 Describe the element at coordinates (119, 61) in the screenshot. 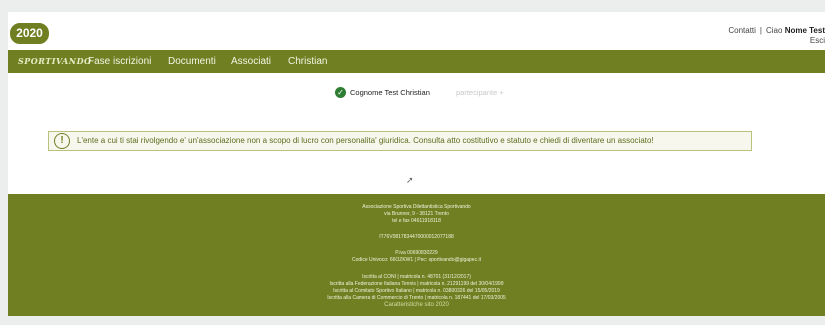

I see `nav-fase-iscrizioni: Fase iscrizioni` at that location.